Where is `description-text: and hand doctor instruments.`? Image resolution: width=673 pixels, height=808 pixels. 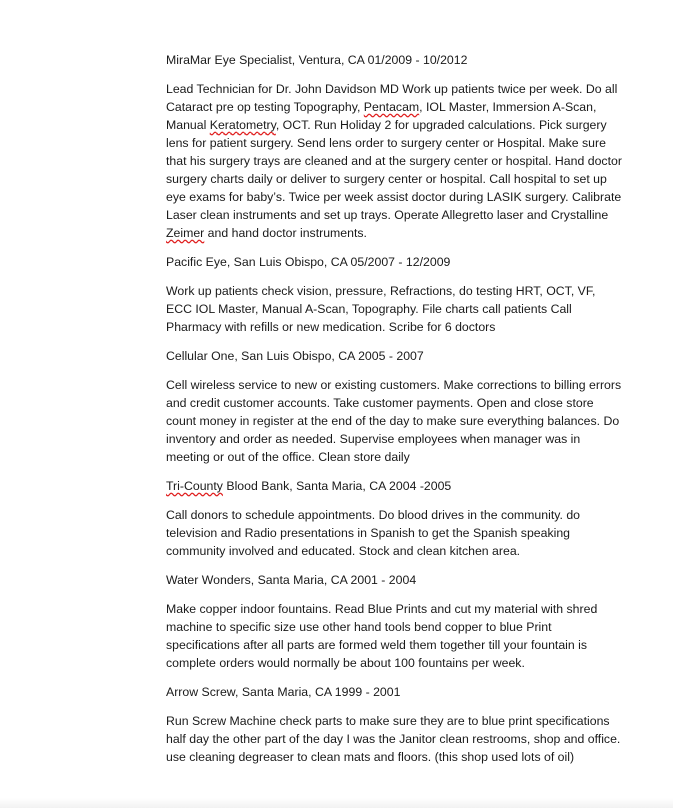
description-text: and hand doctor instruments. is located at coordinates (285, 233).